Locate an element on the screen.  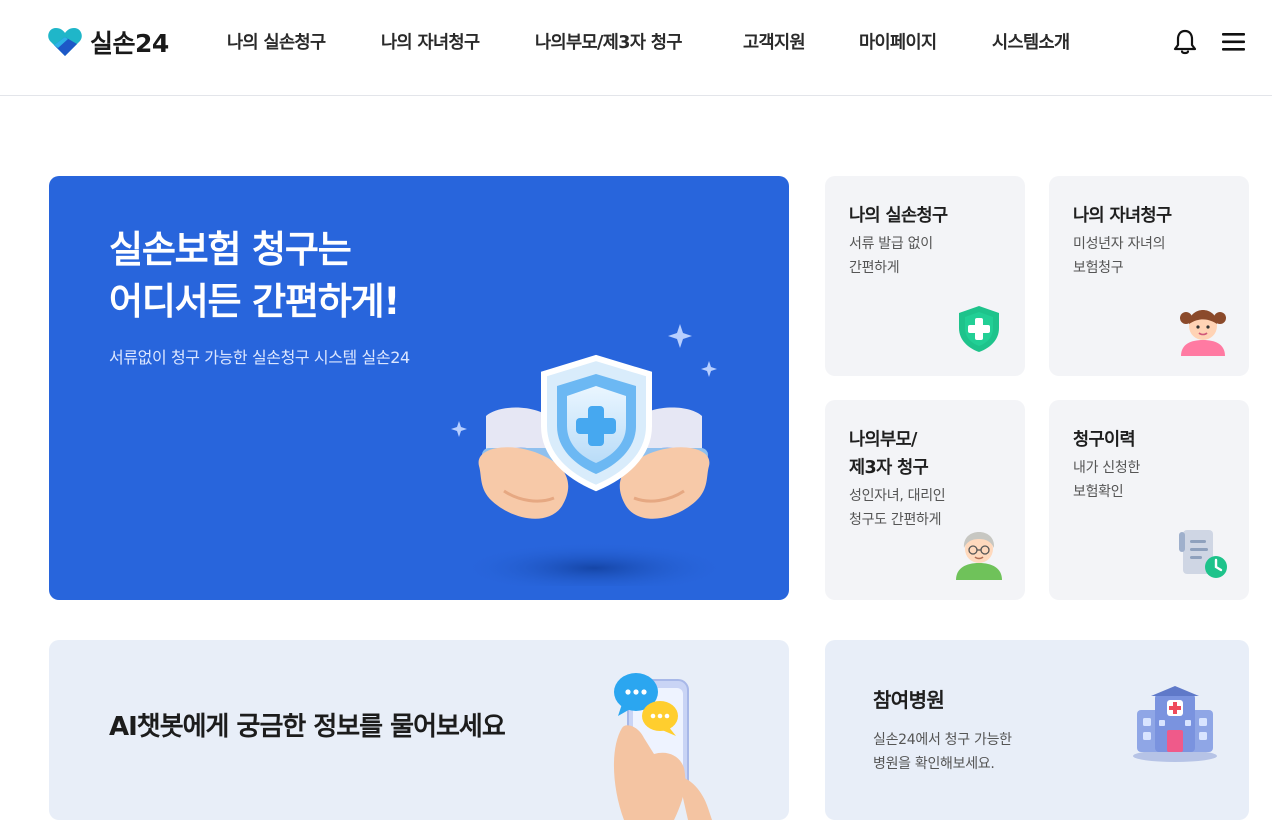
card-child-claim: 나의 자녀청구 미성년자 자녀의 보험청구 is located at coordinates (1149, 276).